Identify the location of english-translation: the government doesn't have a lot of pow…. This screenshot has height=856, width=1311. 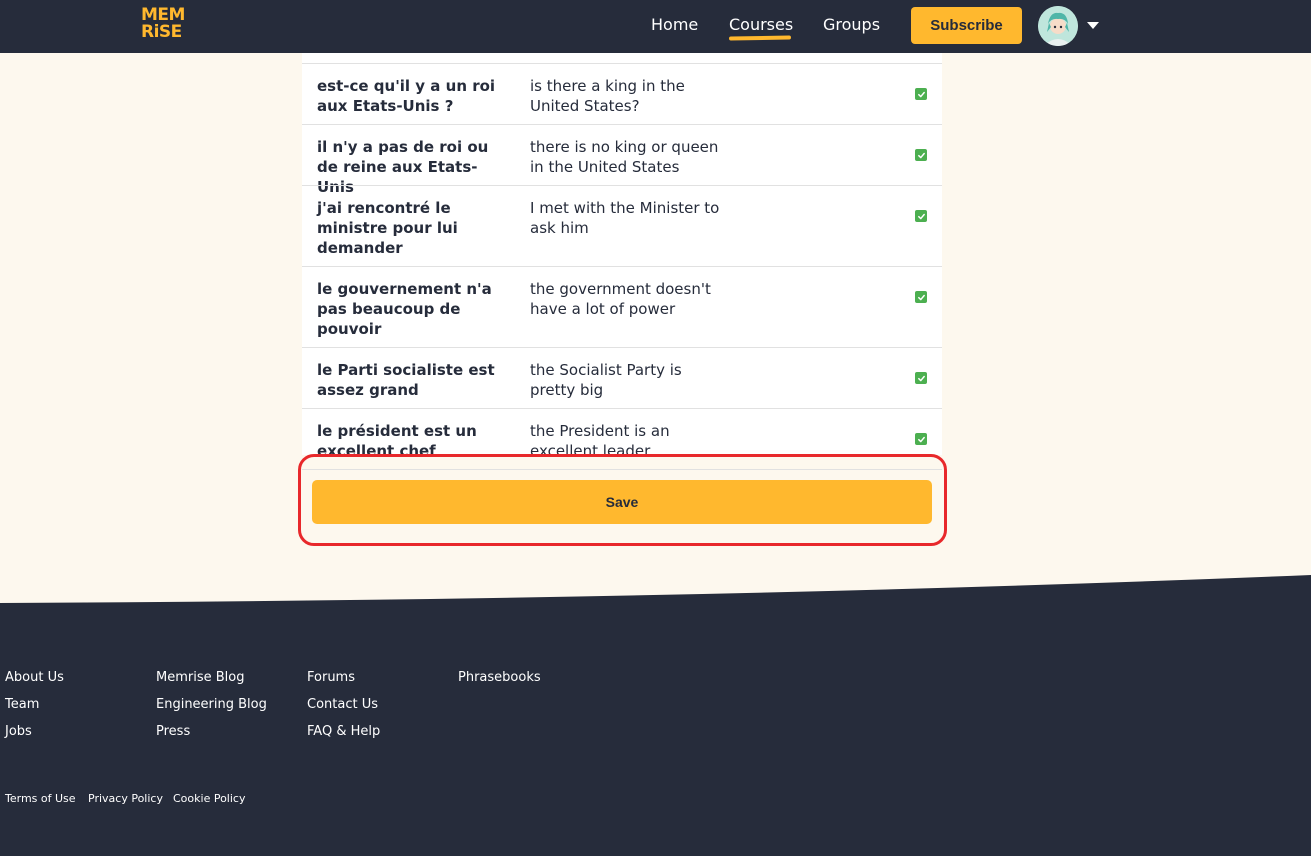
(620, 299).